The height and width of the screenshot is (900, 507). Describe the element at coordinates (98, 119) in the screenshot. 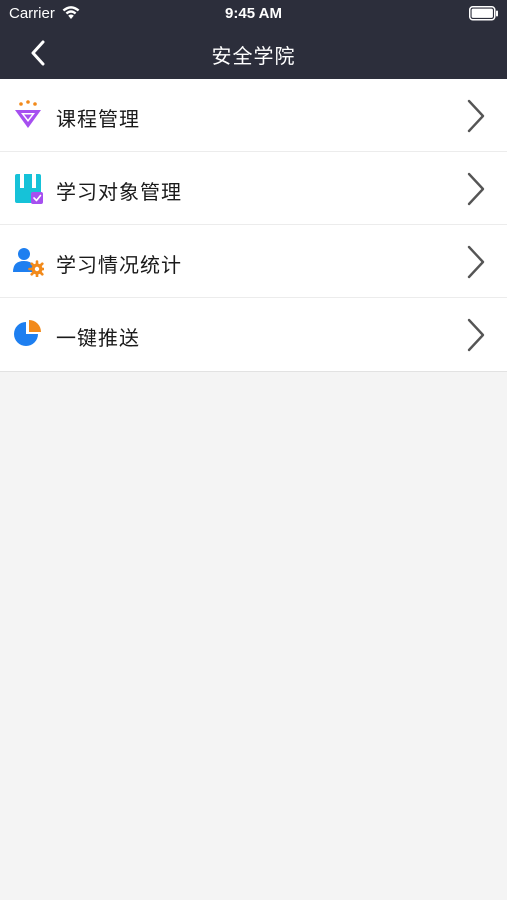

I see `menu-item-label: 课程管理` at that location.